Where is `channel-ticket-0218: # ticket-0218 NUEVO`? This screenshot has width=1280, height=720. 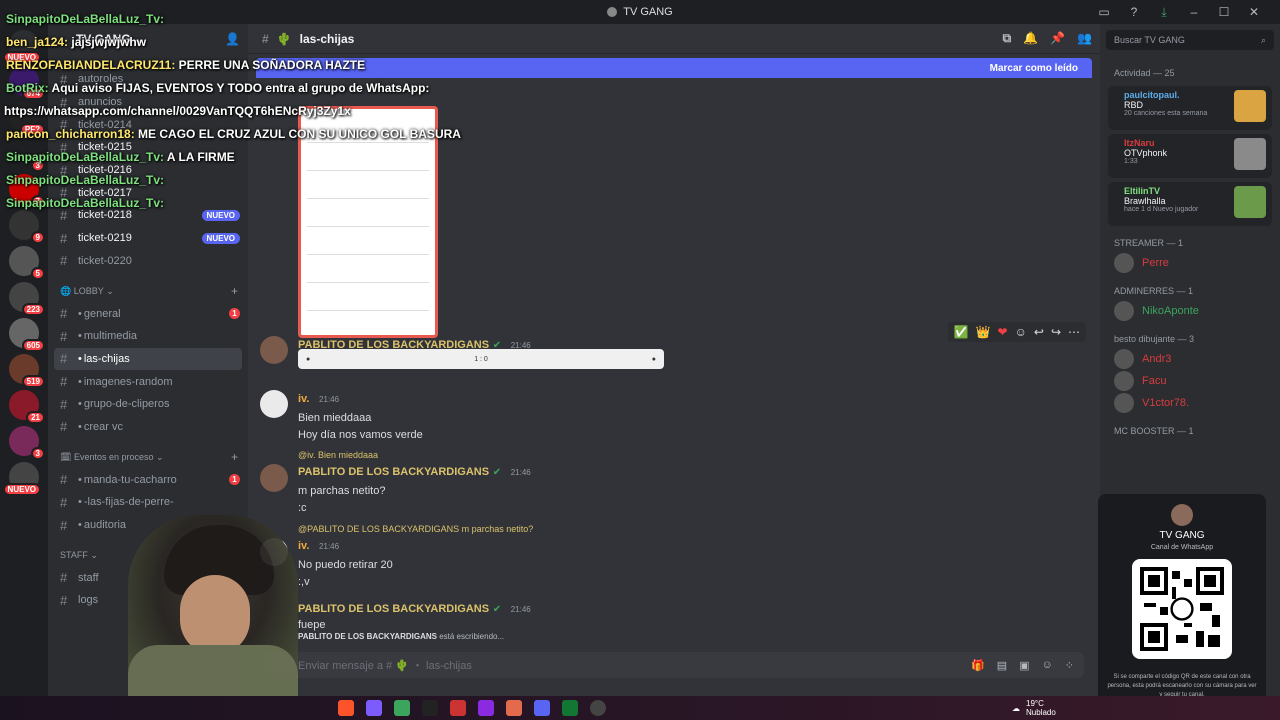
channel-ticket-0218: # ticket-0218 NUEVO is located at coordinates (148, 215).